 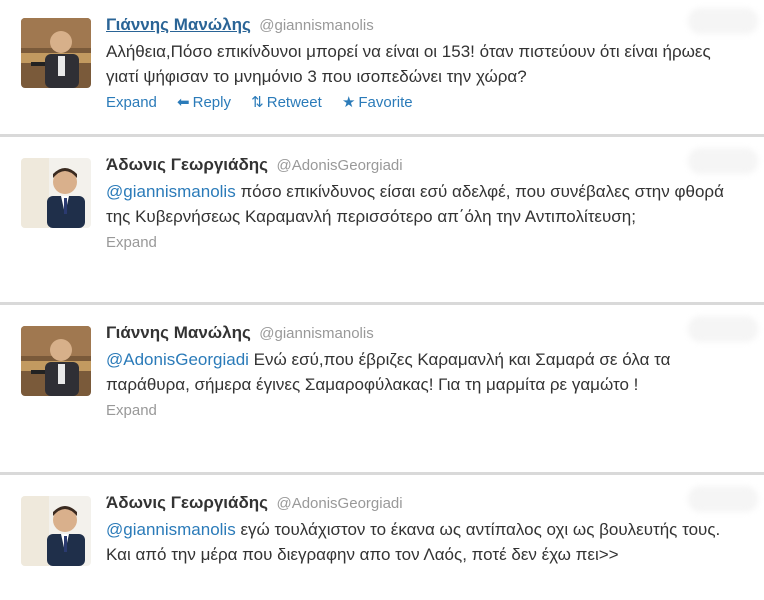 I want to click on retweet-icon: ⇅, so click(x=257, y=102).